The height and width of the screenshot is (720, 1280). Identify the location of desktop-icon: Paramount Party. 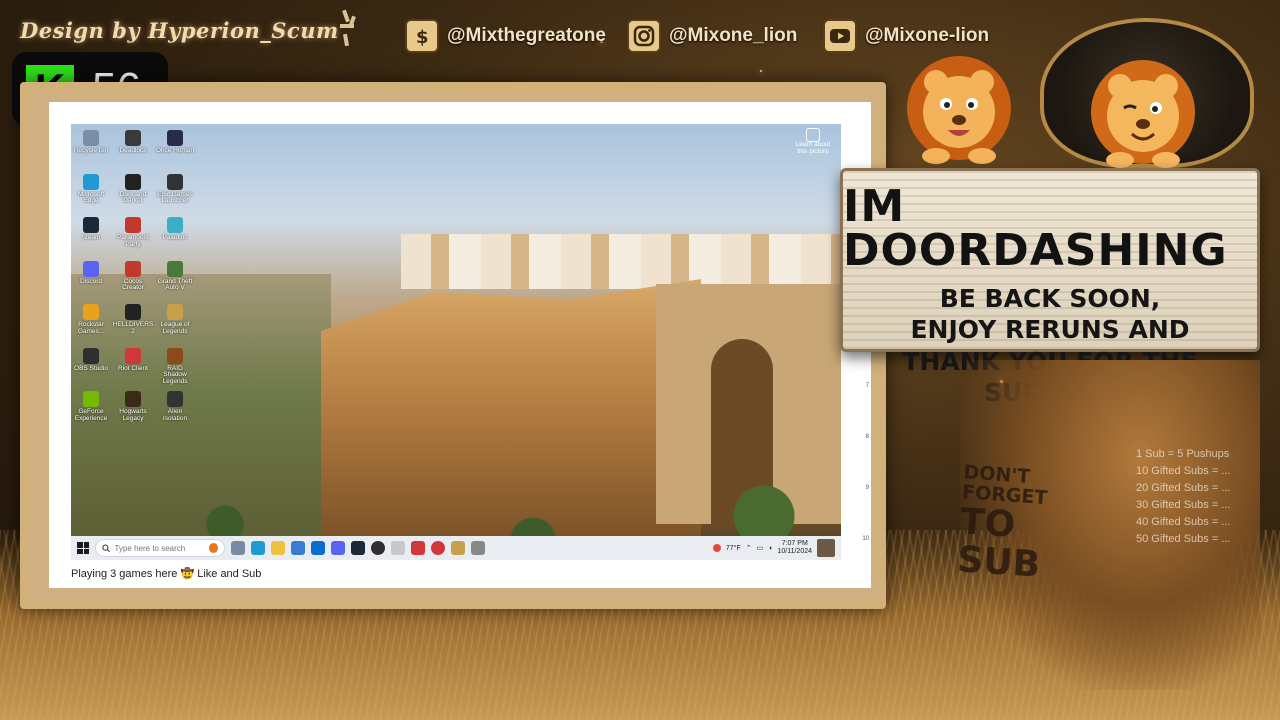
(133, 233).